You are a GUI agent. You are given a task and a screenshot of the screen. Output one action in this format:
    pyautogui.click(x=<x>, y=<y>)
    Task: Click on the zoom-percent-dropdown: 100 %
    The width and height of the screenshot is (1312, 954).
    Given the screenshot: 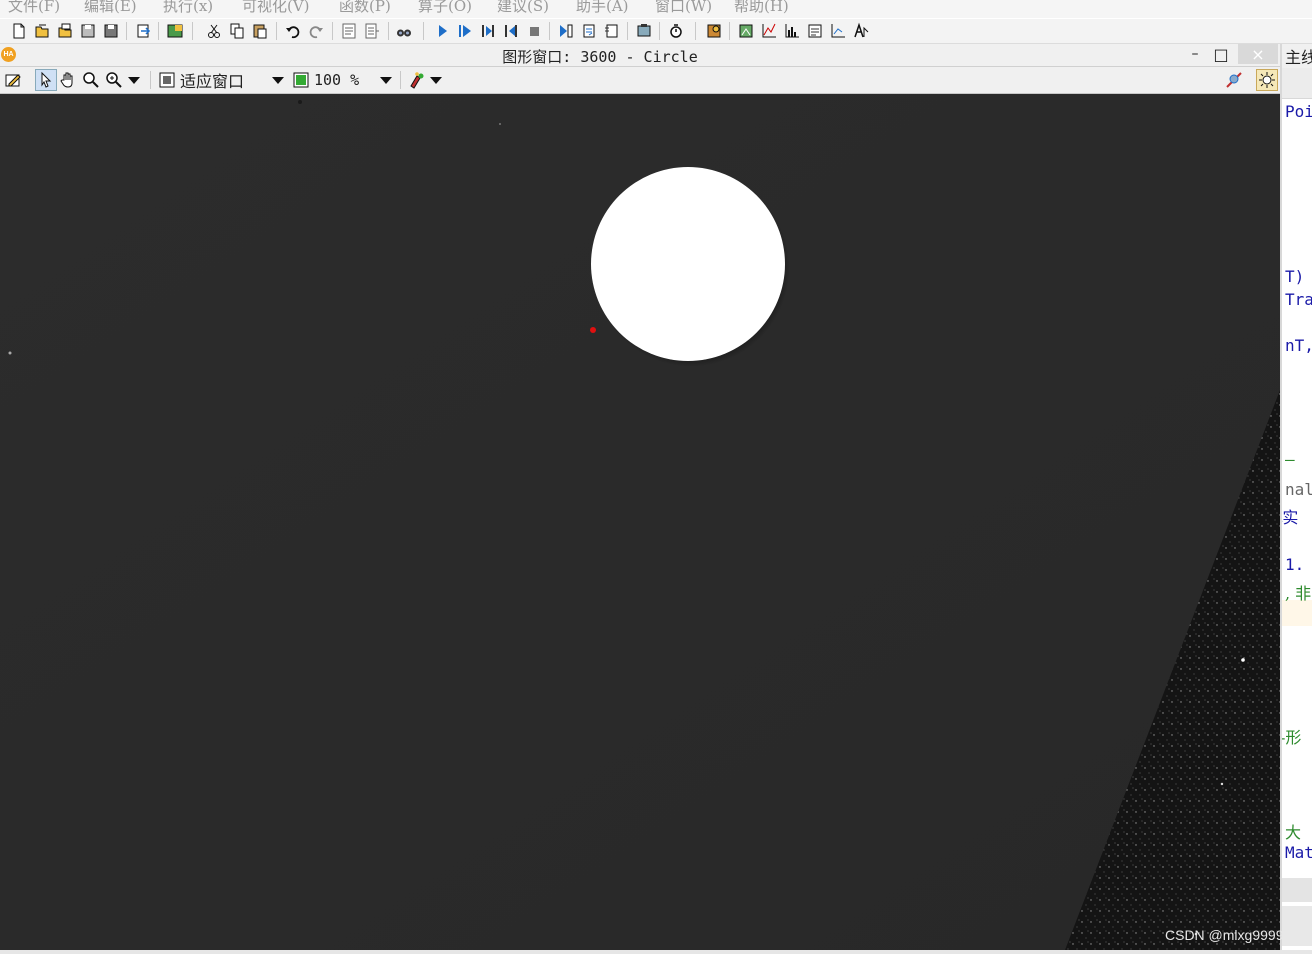 What is the action you would take?
    pyautogui.click(x=325, y=80)
    